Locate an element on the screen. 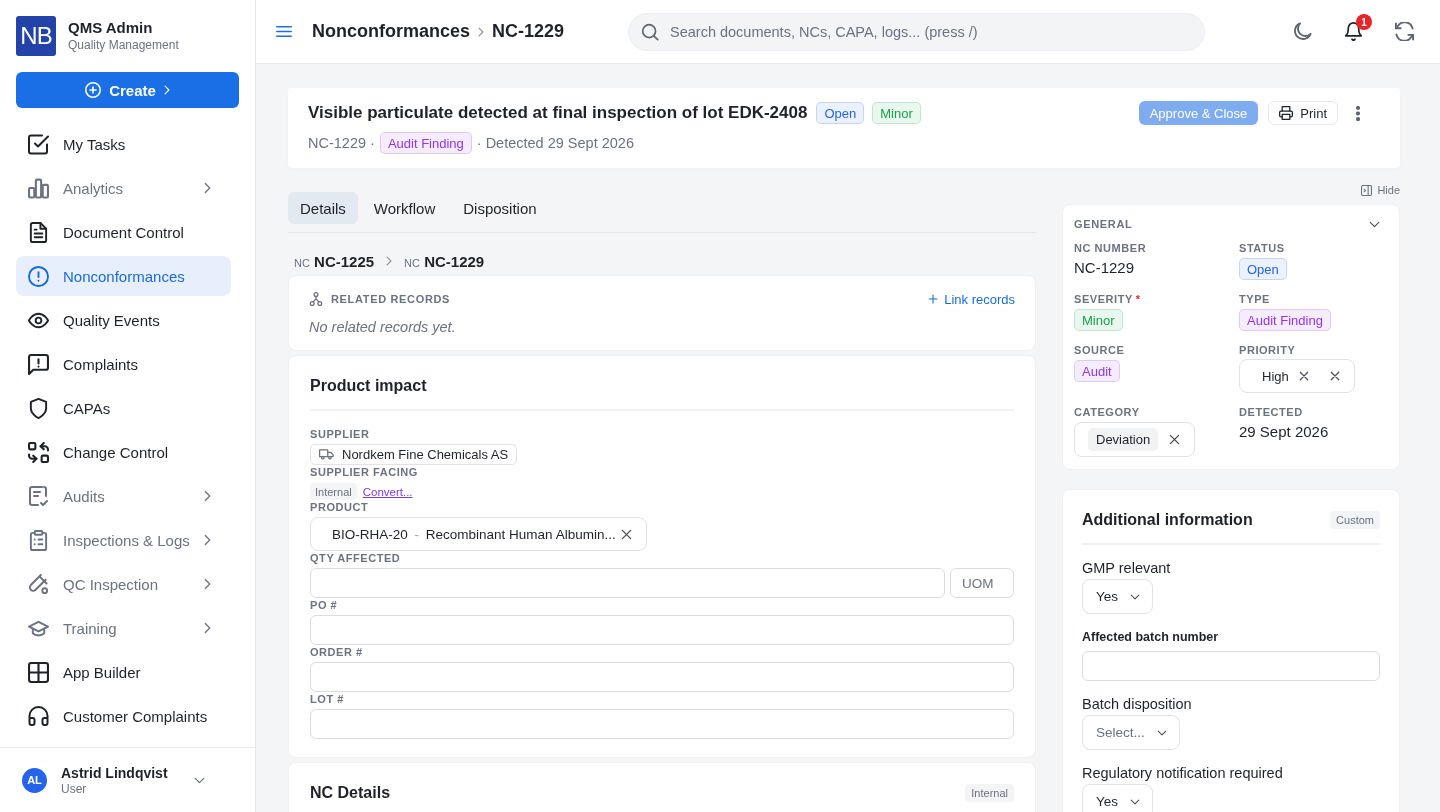 This screenshot has height=812, width=1440. field-label: DETECTED is located at coordinates (1271, 412).